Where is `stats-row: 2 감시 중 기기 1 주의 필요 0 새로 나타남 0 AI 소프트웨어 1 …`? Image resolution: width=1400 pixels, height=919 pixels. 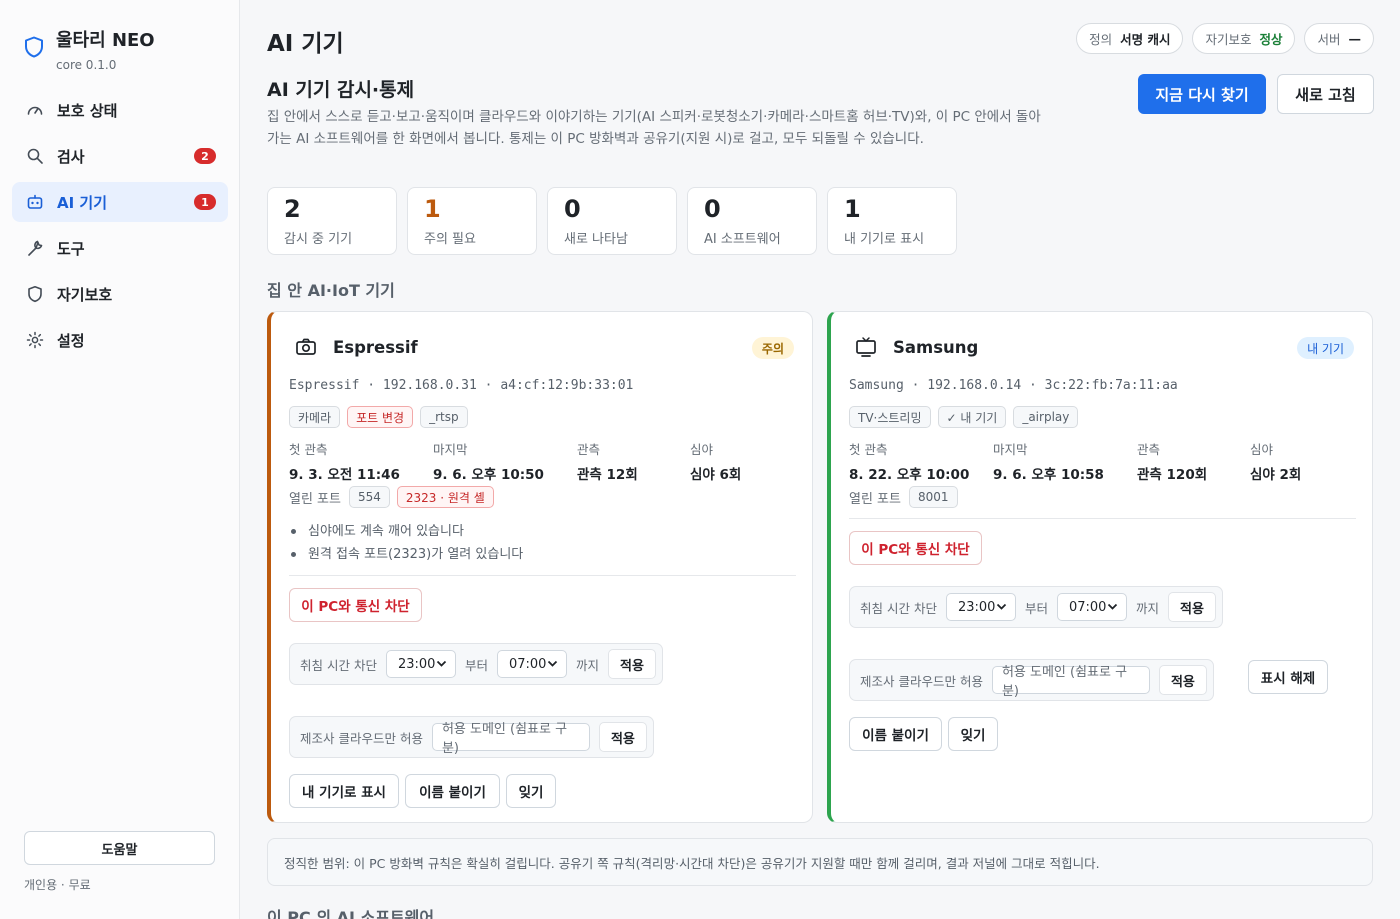 stats-row: 2 감시 중 기기 1 주의 필요 0 새로 나타남 0 AI 소프트웨어 1 … is located at coordinates (612, 221).